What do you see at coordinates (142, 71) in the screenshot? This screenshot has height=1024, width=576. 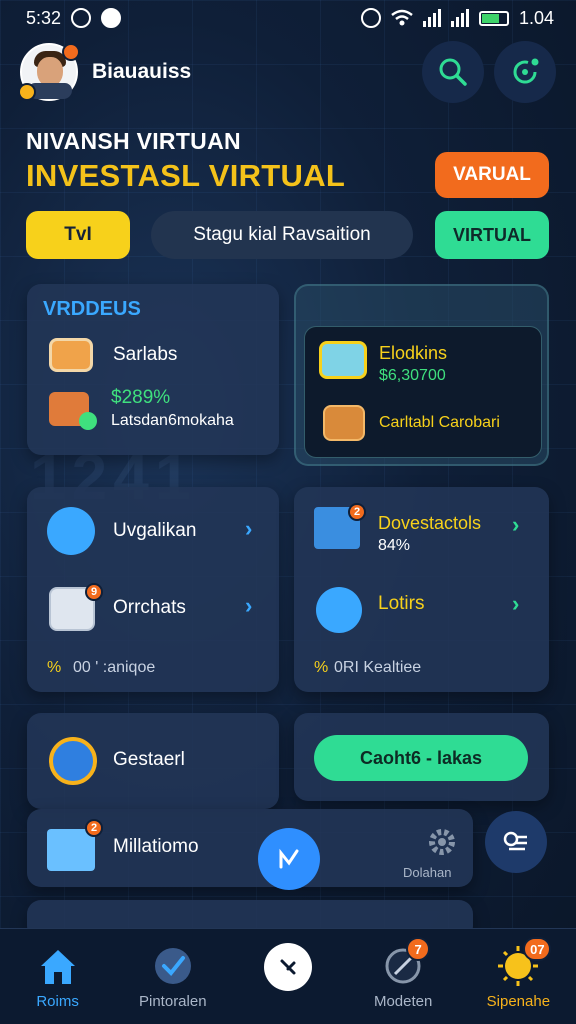 I see `brand-name: Biauauiss` at bounding box center [142, 71].